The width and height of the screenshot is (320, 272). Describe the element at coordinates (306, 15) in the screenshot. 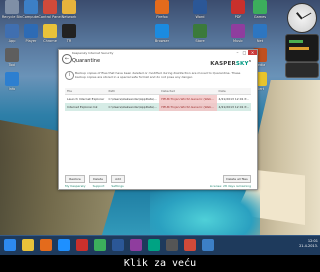

I see `clock-minute-hand` at that location.